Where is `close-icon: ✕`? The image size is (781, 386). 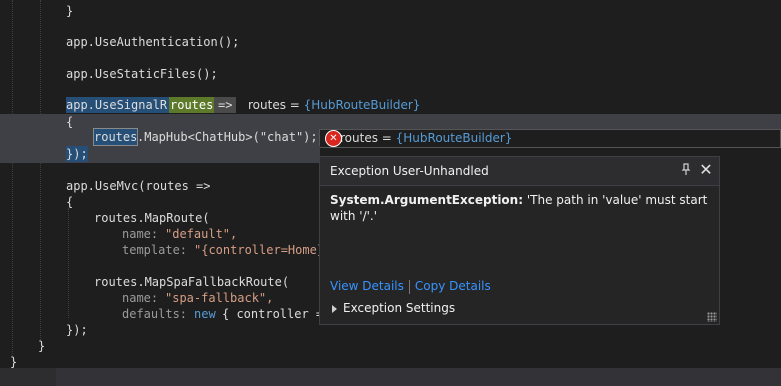 close-icon: ✕ is located at coordinates (706, 170).